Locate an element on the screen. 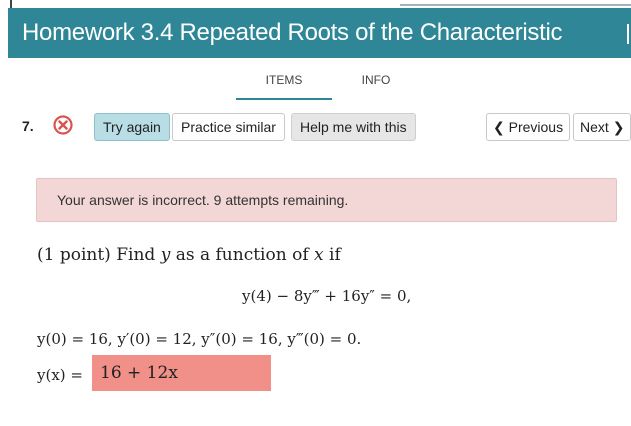 The height and width of the screenshot is (426, 631). next-button: Next ❯ is located at coordinates (602, 127).